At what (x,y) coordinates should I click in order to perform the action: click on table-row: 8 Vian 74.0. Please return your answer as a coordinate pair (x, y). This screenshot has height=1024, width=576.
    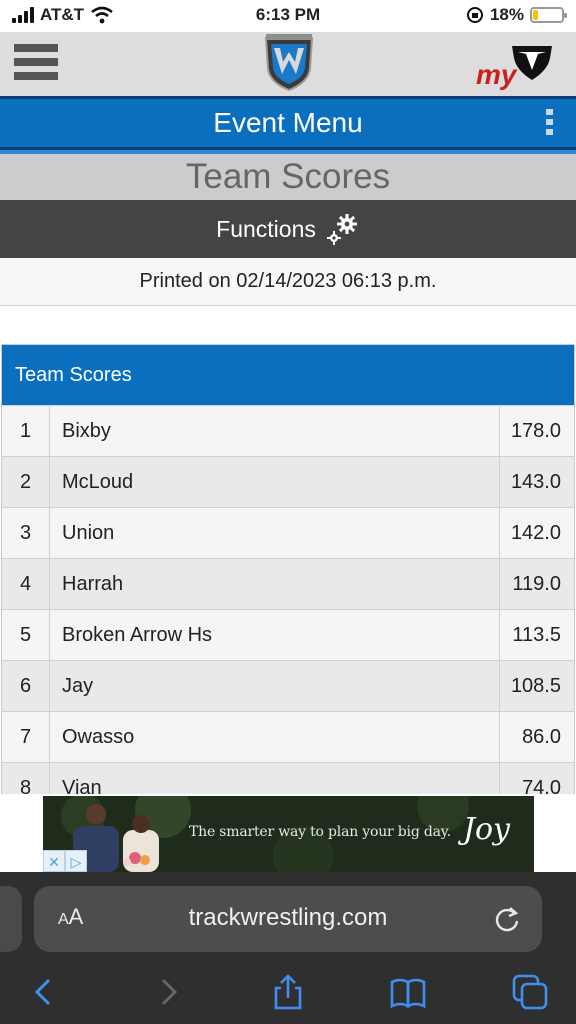
    Looking at the image, I should click on (288, 778).